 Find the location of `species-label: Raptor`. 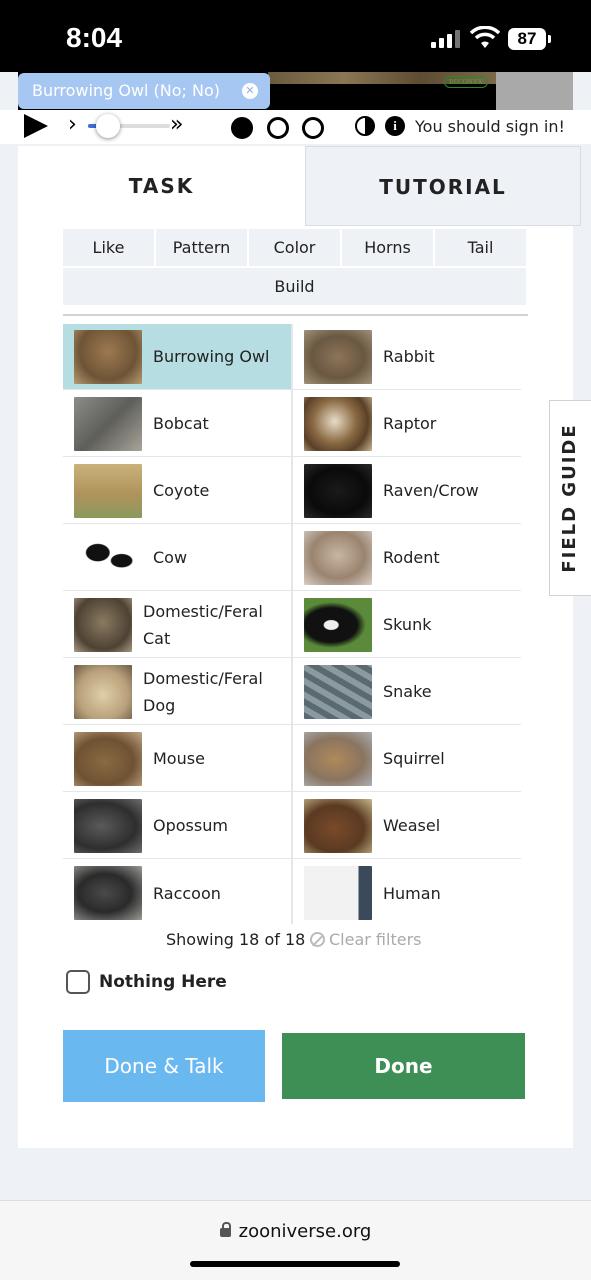

species-label: Raptor is located at coordinates (410, 423).